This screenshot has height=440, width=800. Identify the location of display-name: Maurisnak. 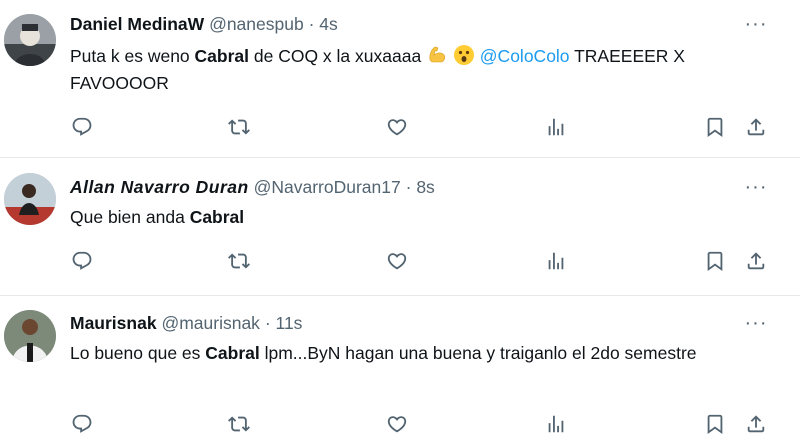
(113, 323).